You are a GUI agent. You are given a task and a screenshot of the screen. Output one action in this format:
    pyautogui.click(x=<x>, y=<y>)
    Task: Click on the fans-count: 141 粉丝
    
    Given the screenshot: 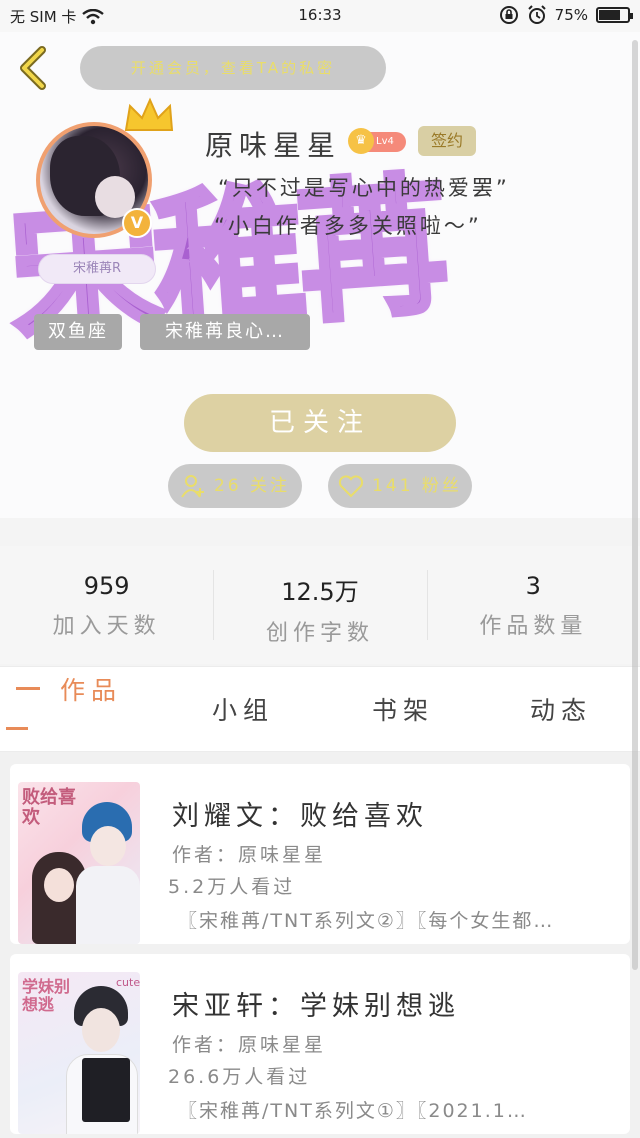 What is the action you would take?
    pyautogui.click(x=417, y=486)
    